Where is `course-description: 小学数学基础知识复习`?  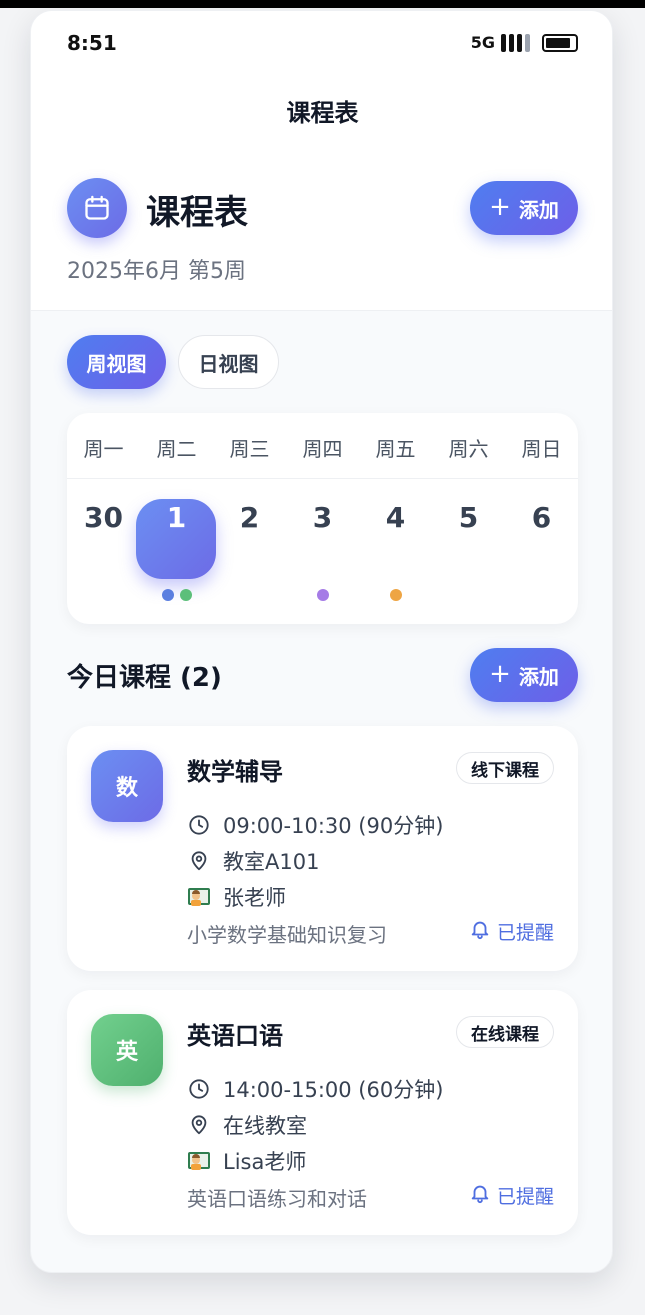
course-description: 小学数学基础知识复习 is located at coordinates (287, 935).